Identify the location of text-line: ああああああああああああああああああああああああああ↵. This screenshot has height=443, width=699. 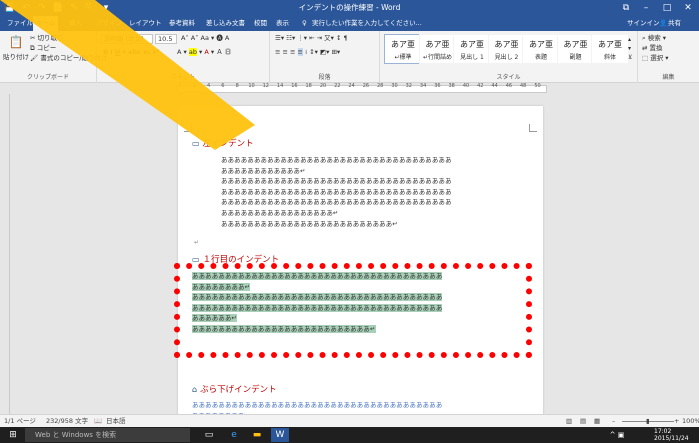
(309, 224).